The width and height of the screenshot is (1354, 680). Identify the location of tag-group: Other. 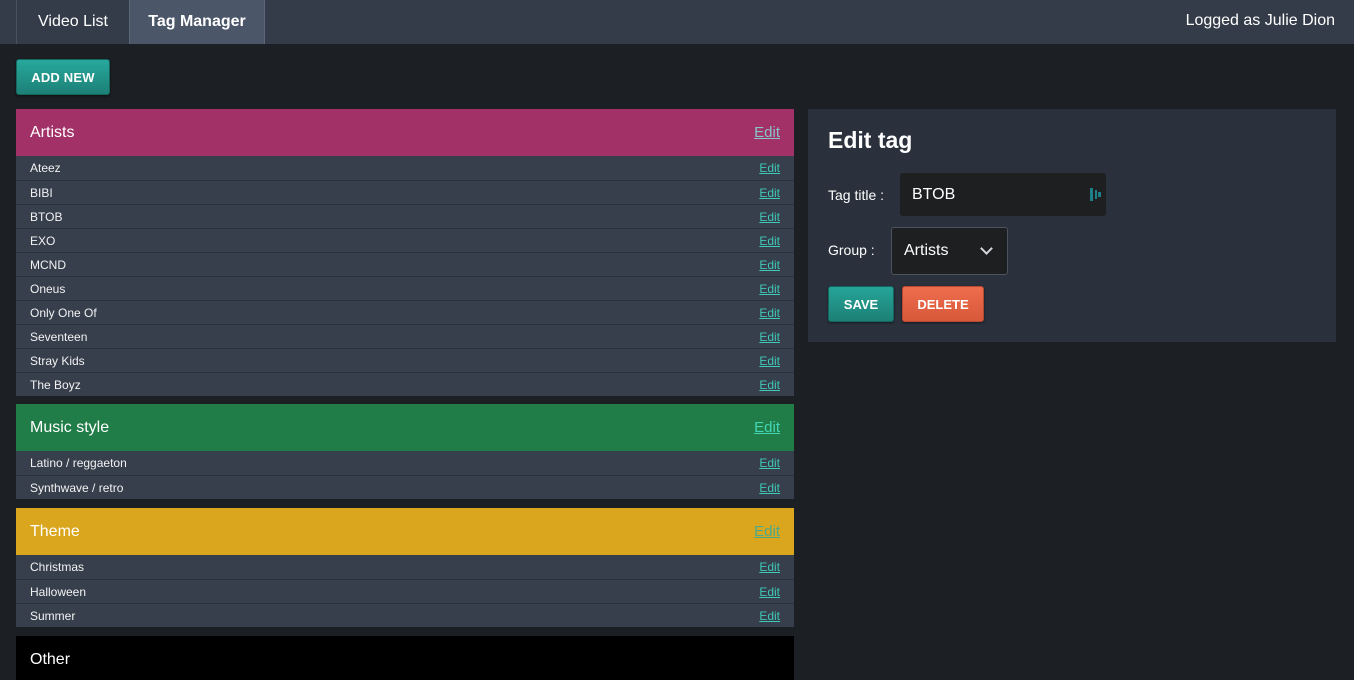
(405, 658).